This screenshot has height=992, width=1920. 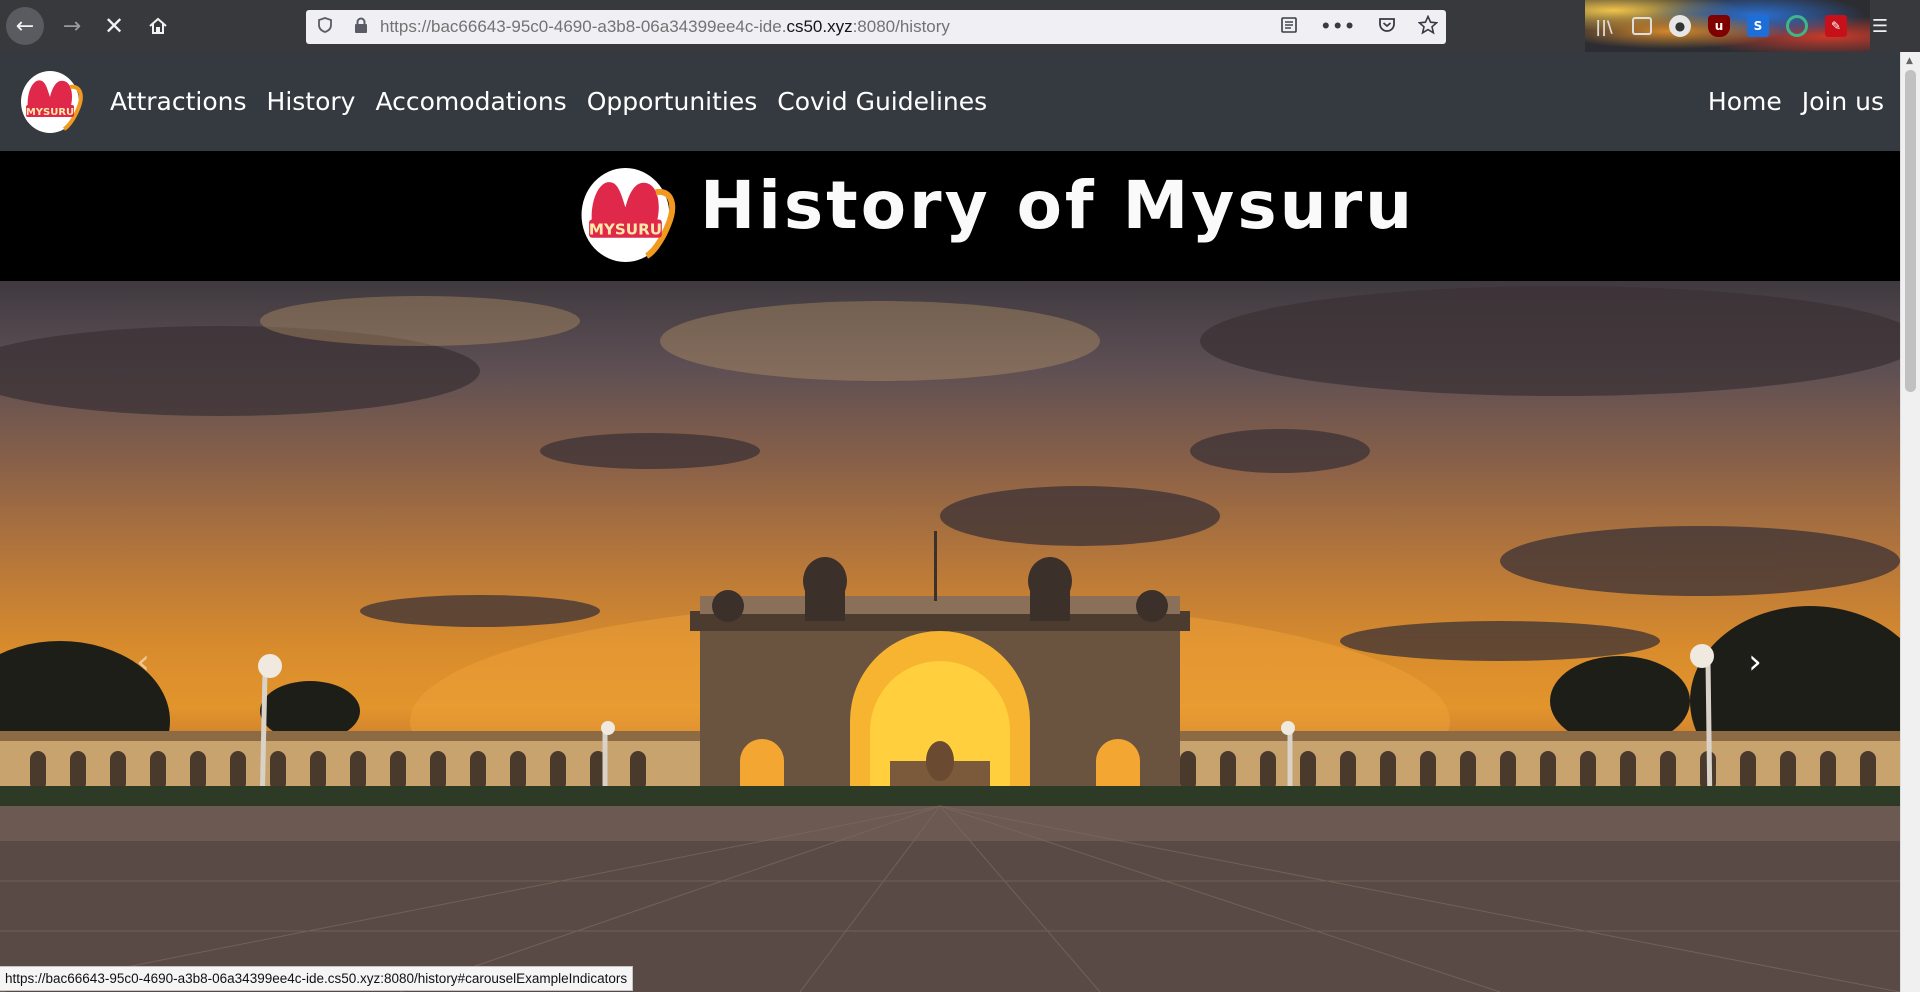 What do you see at coordinates (1910, 522) in the screenshot?
I see `page-scrollbar: ▲` at bounding box center [1910, 522].